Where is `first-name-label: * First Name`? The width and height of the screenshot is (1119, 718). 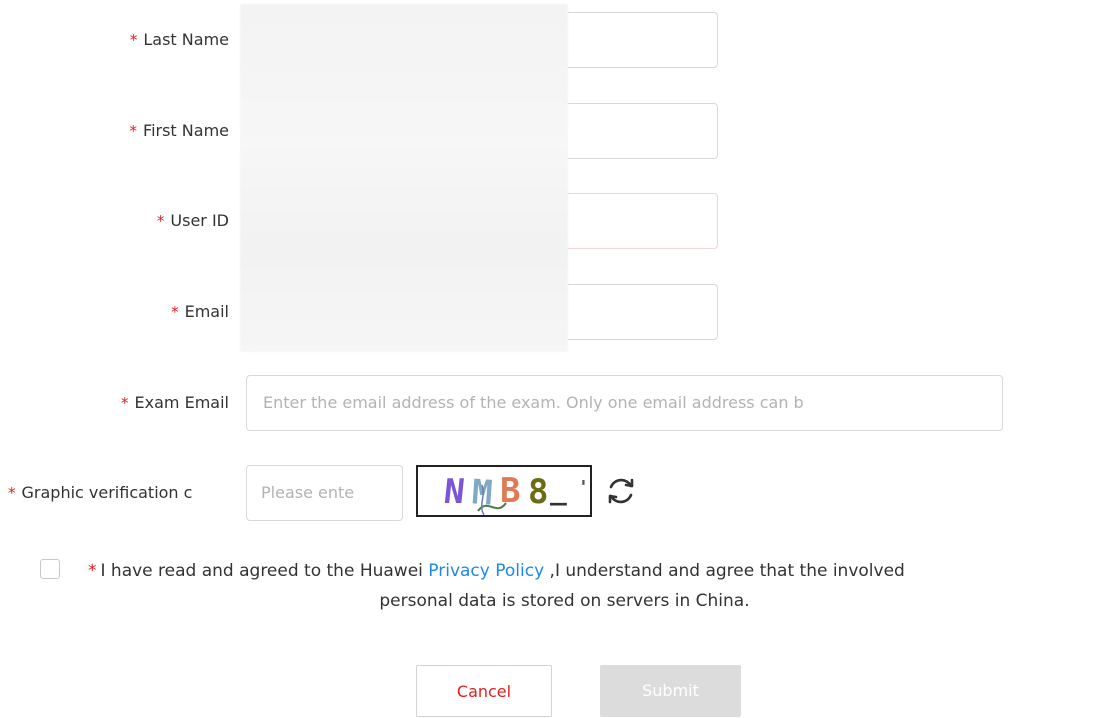
first-name-label: * First Name is located at coordinates (179, 130).